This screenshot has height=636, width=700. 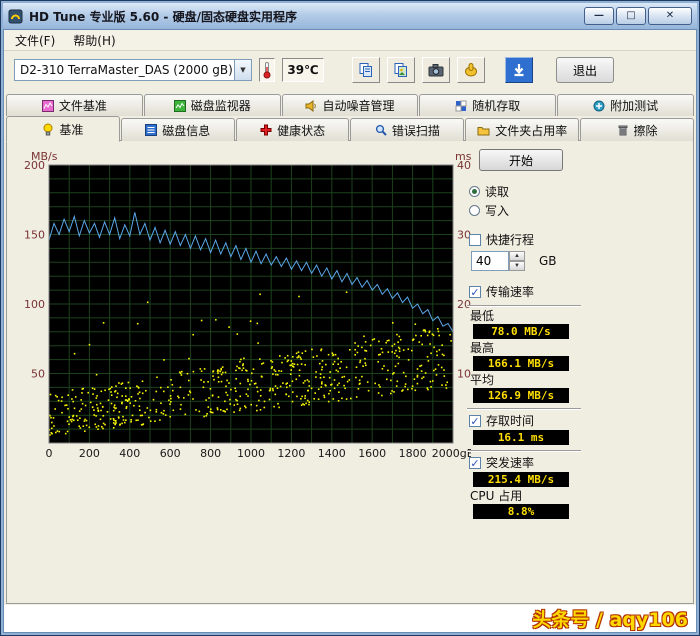 I want to click on tab-label: 健康状态, so click(x=301, y=130).